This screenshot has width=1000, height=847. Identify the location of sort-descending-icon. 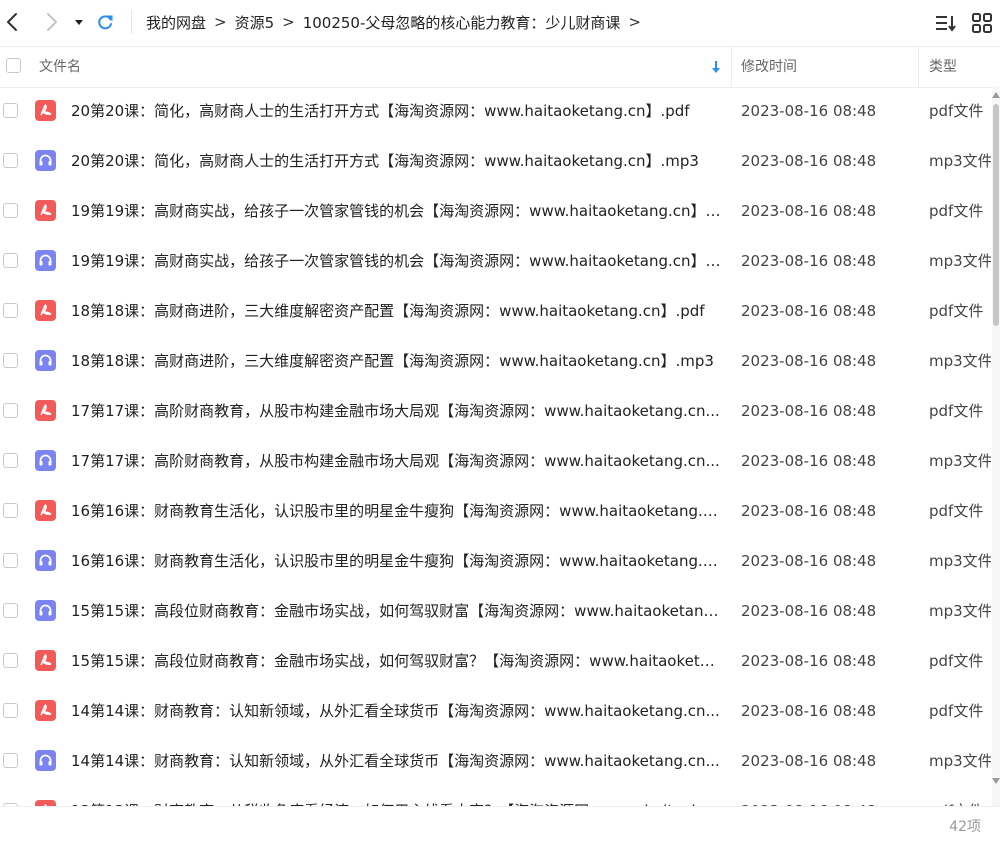
(716, 67).